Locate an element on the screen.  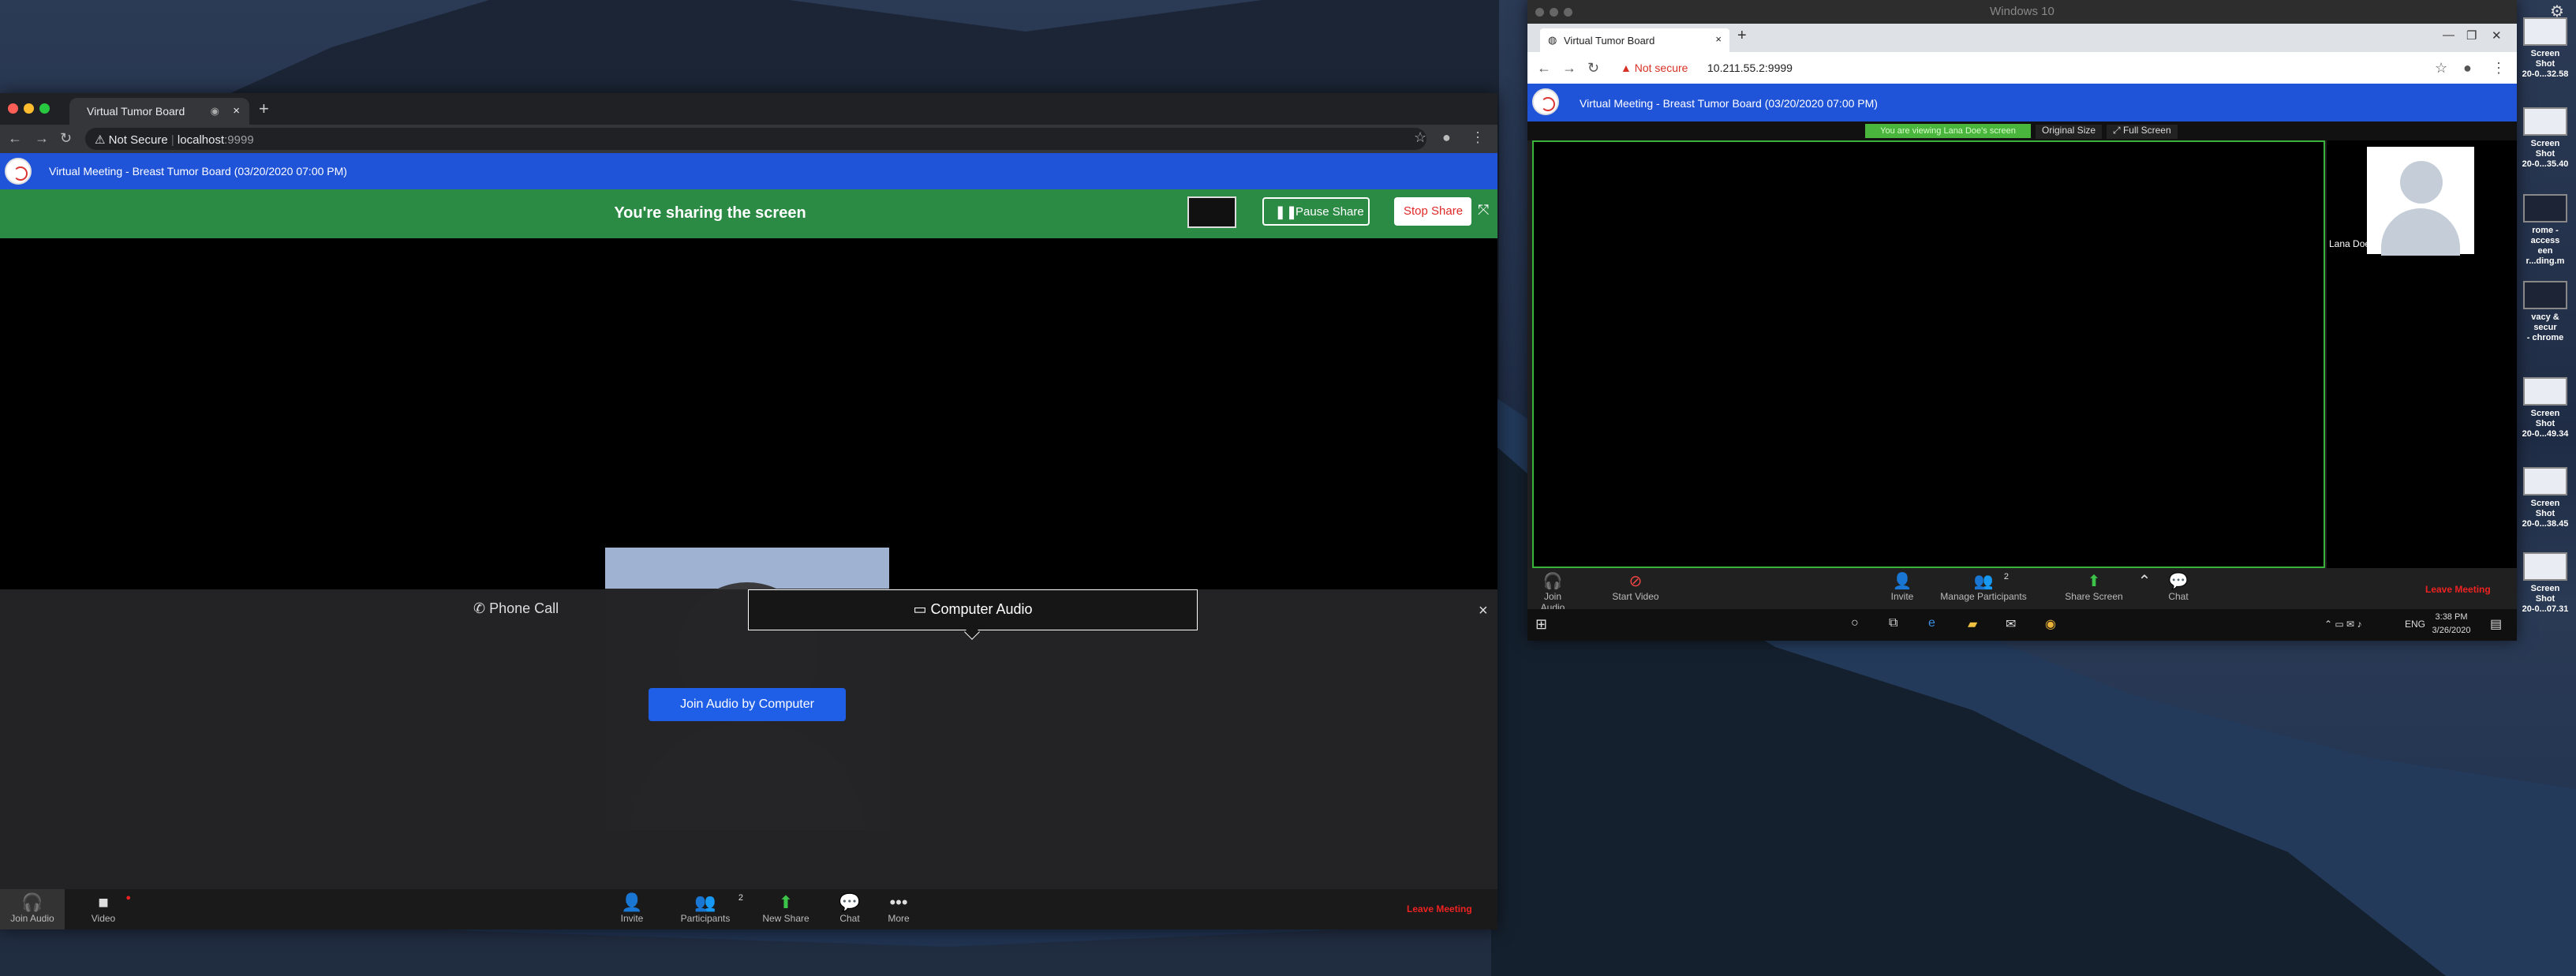
start-video-button: ⊘ Start Video is located at coordinates (1636, 587).